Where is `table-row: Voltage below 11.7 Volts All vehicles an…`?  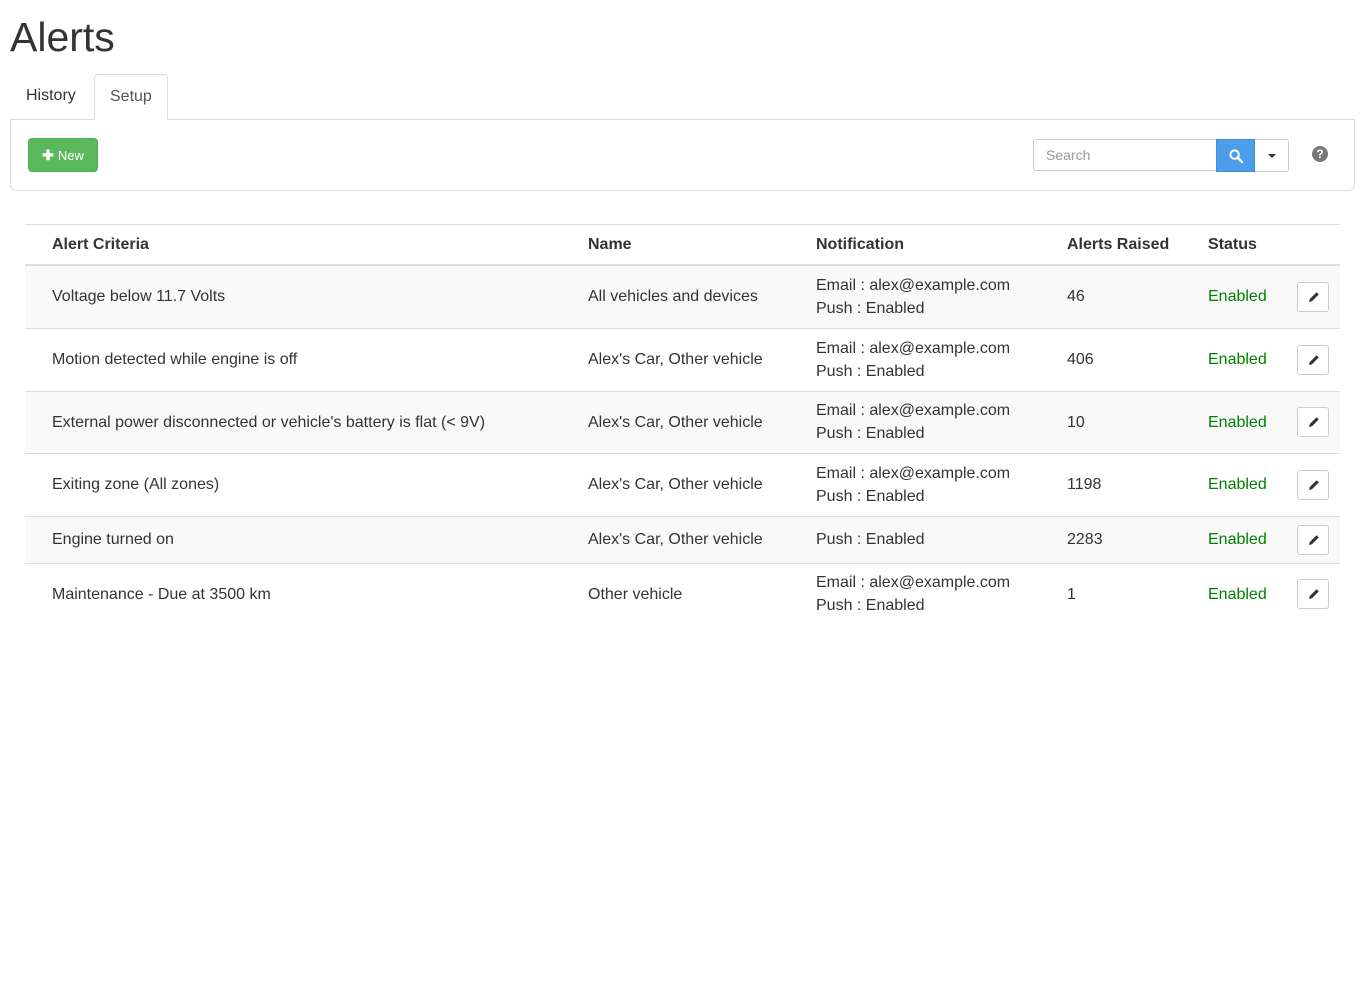
table-row: Voltage below 11.7 Volts All vehicles an… is located at coordinates (682, 296).